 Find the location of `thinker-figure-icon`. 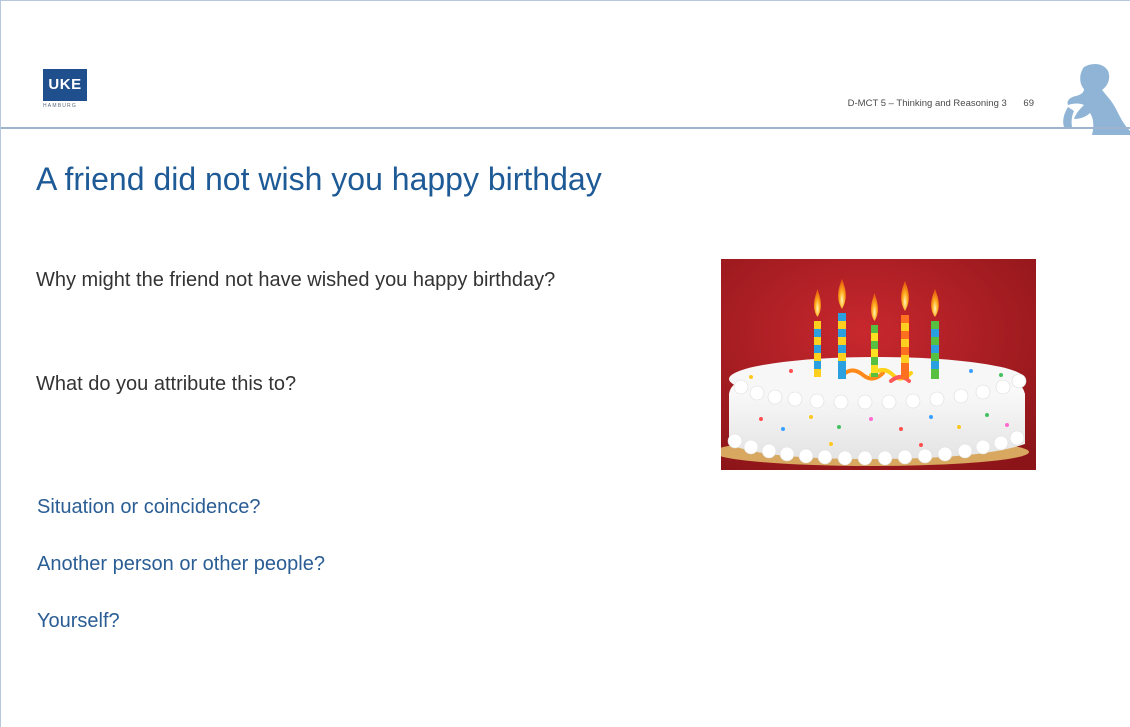

thinker-figure-icon is located at coordinates (1096, 99).